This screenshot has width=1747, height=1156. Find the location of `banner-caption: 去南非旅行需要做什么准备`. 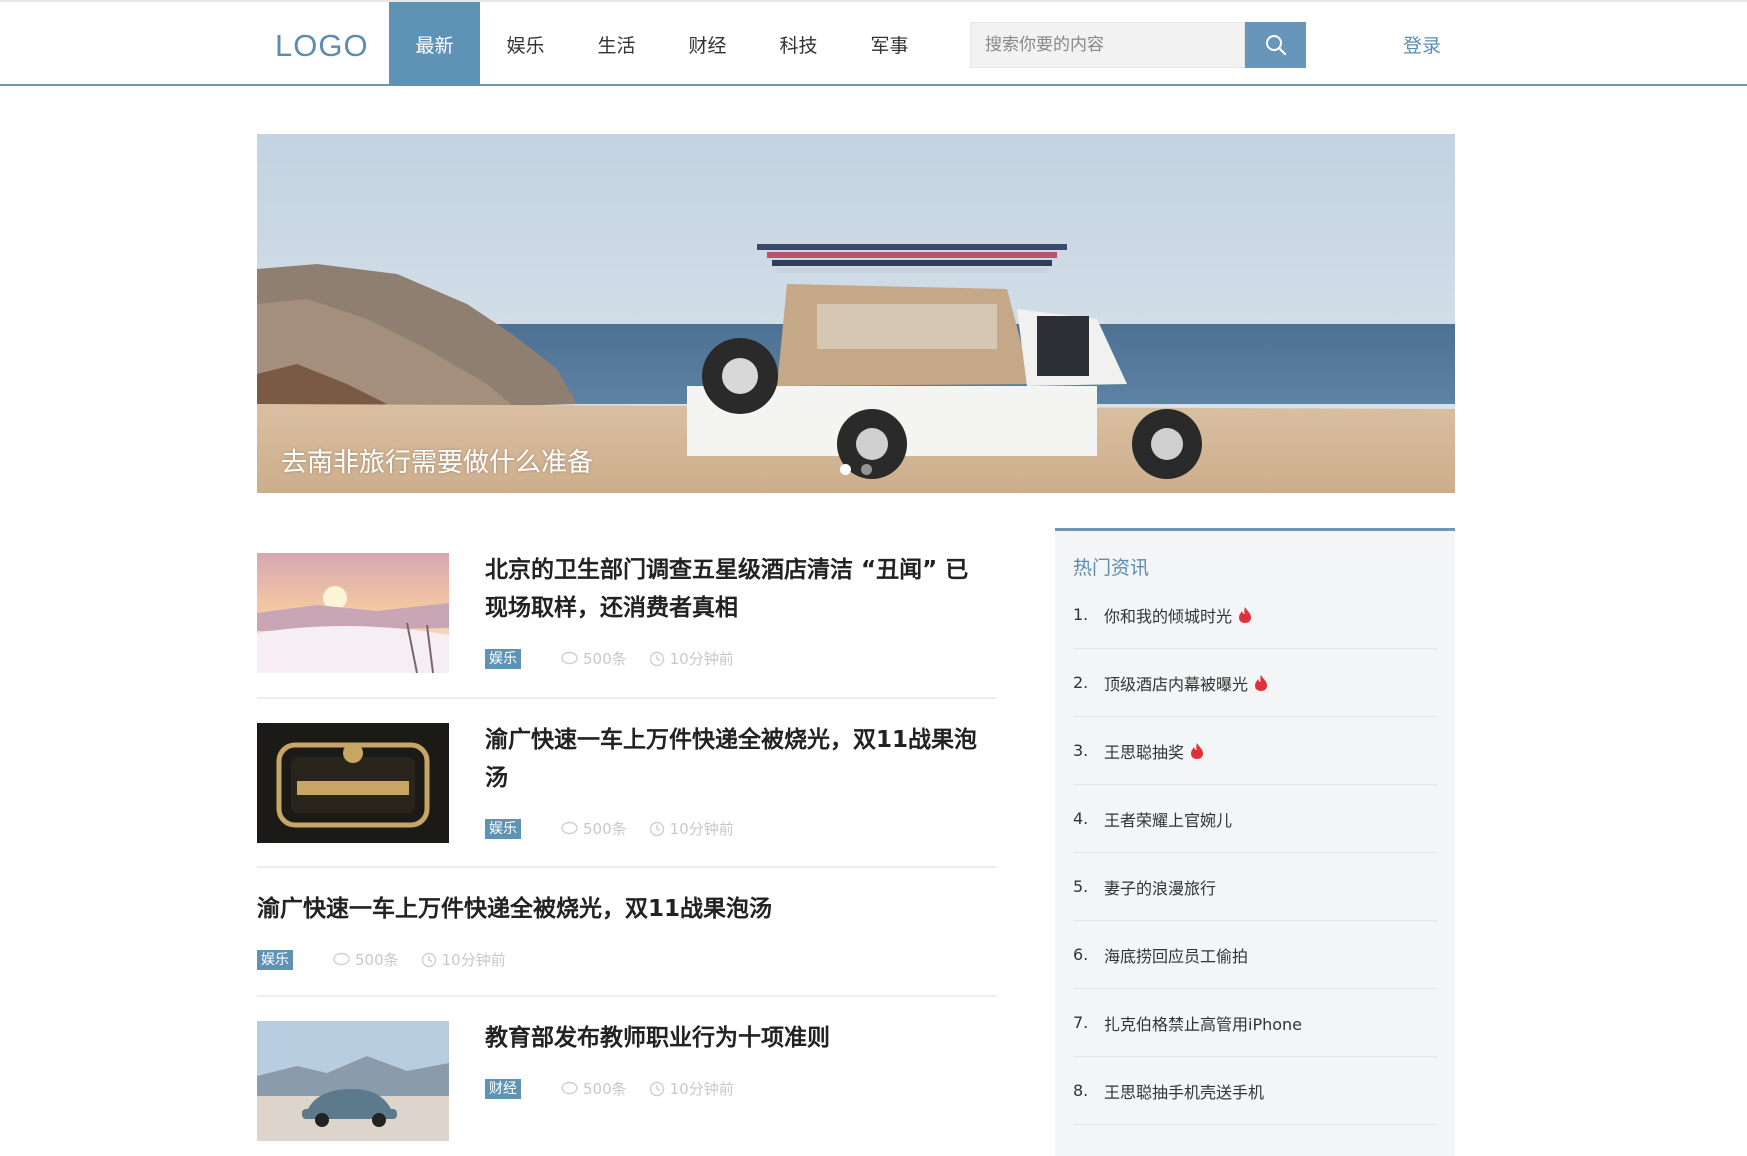

banner-caption: 去南非旅行需要做什么准备 is located at coordinates (437, 460).